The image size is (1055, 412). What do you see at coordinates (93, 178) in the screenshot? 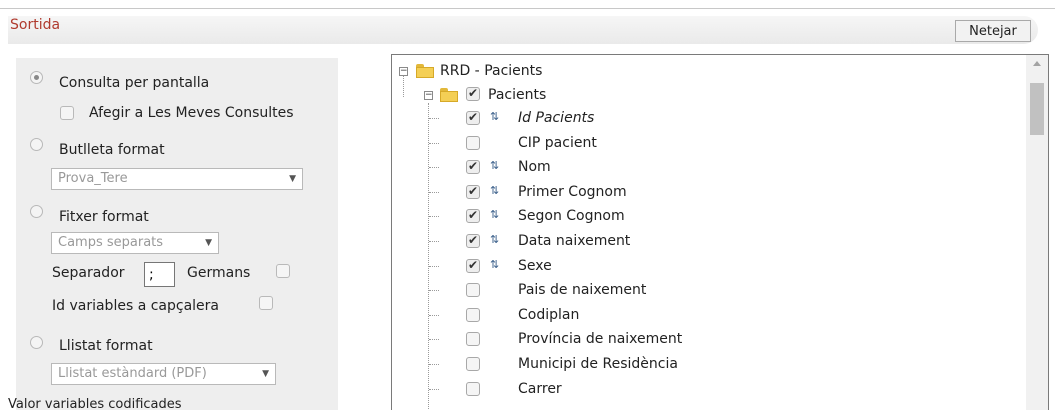
I see `butlleta-select-value: Prova_Tere` at bounding box center [93, 178].